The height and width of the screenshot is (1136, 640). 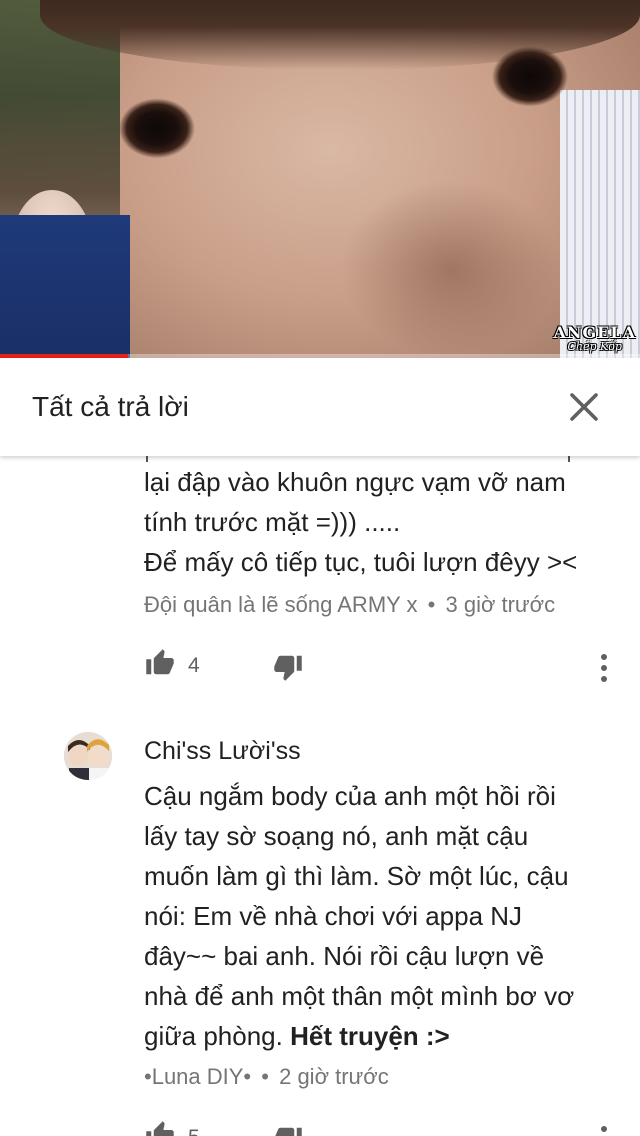 I want to click on close-icon, so click(x=584, y=407).